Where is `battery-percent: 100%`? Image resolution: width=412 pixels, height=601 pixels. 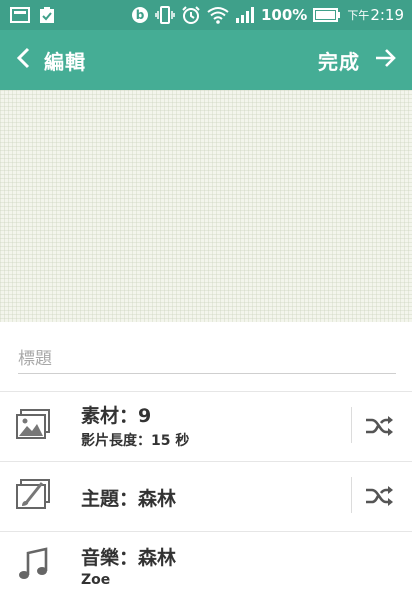
battery-percent: 100% is located at coordinates (284, 15).